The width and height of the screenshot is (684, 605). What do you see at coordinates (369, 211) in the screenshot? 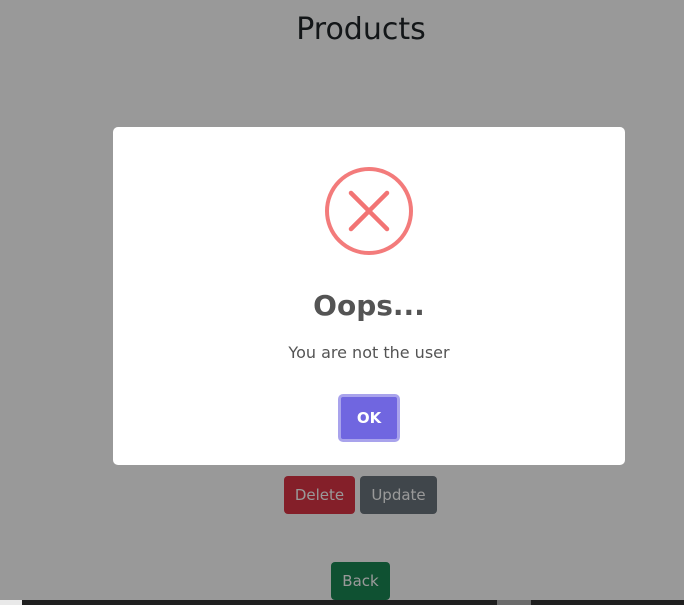
I see `error-x-icon` at bounding box center [369, 211].